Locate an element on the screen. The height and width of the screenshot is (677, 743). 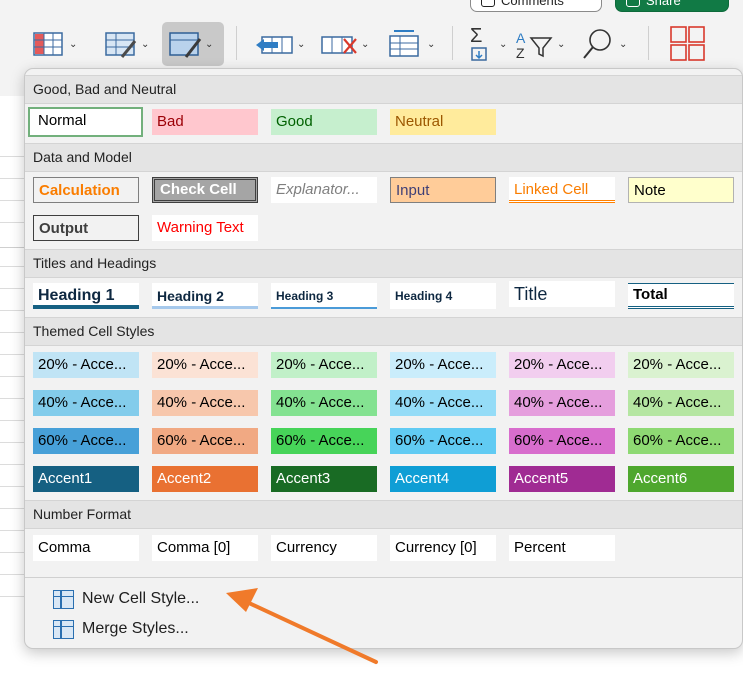
add-ins-button is located at coordinates (688, 44).